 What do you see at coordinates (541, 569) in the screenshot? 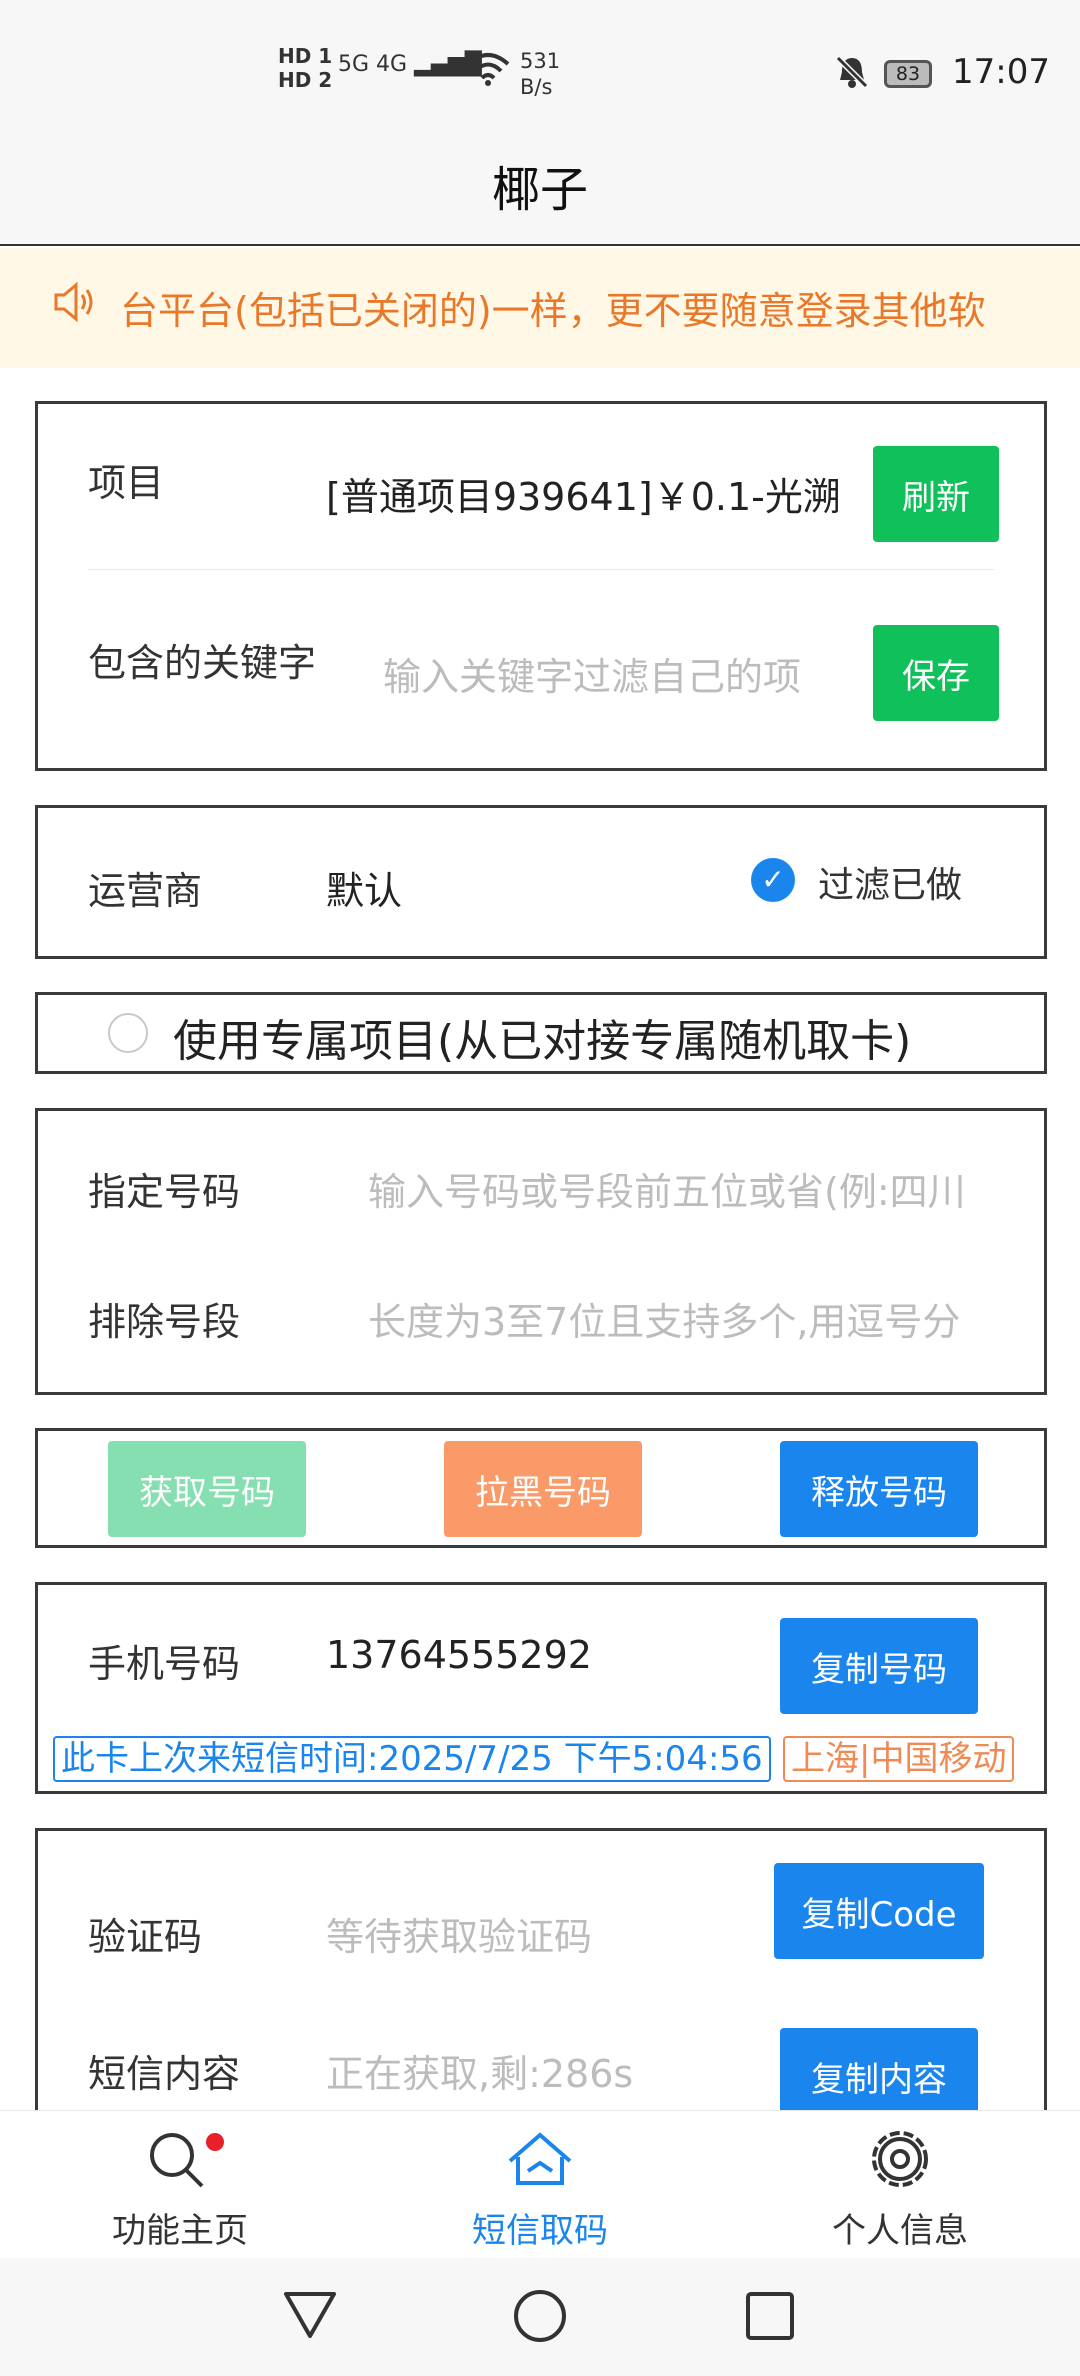
I see `divider` at bounding box center [541, 569].